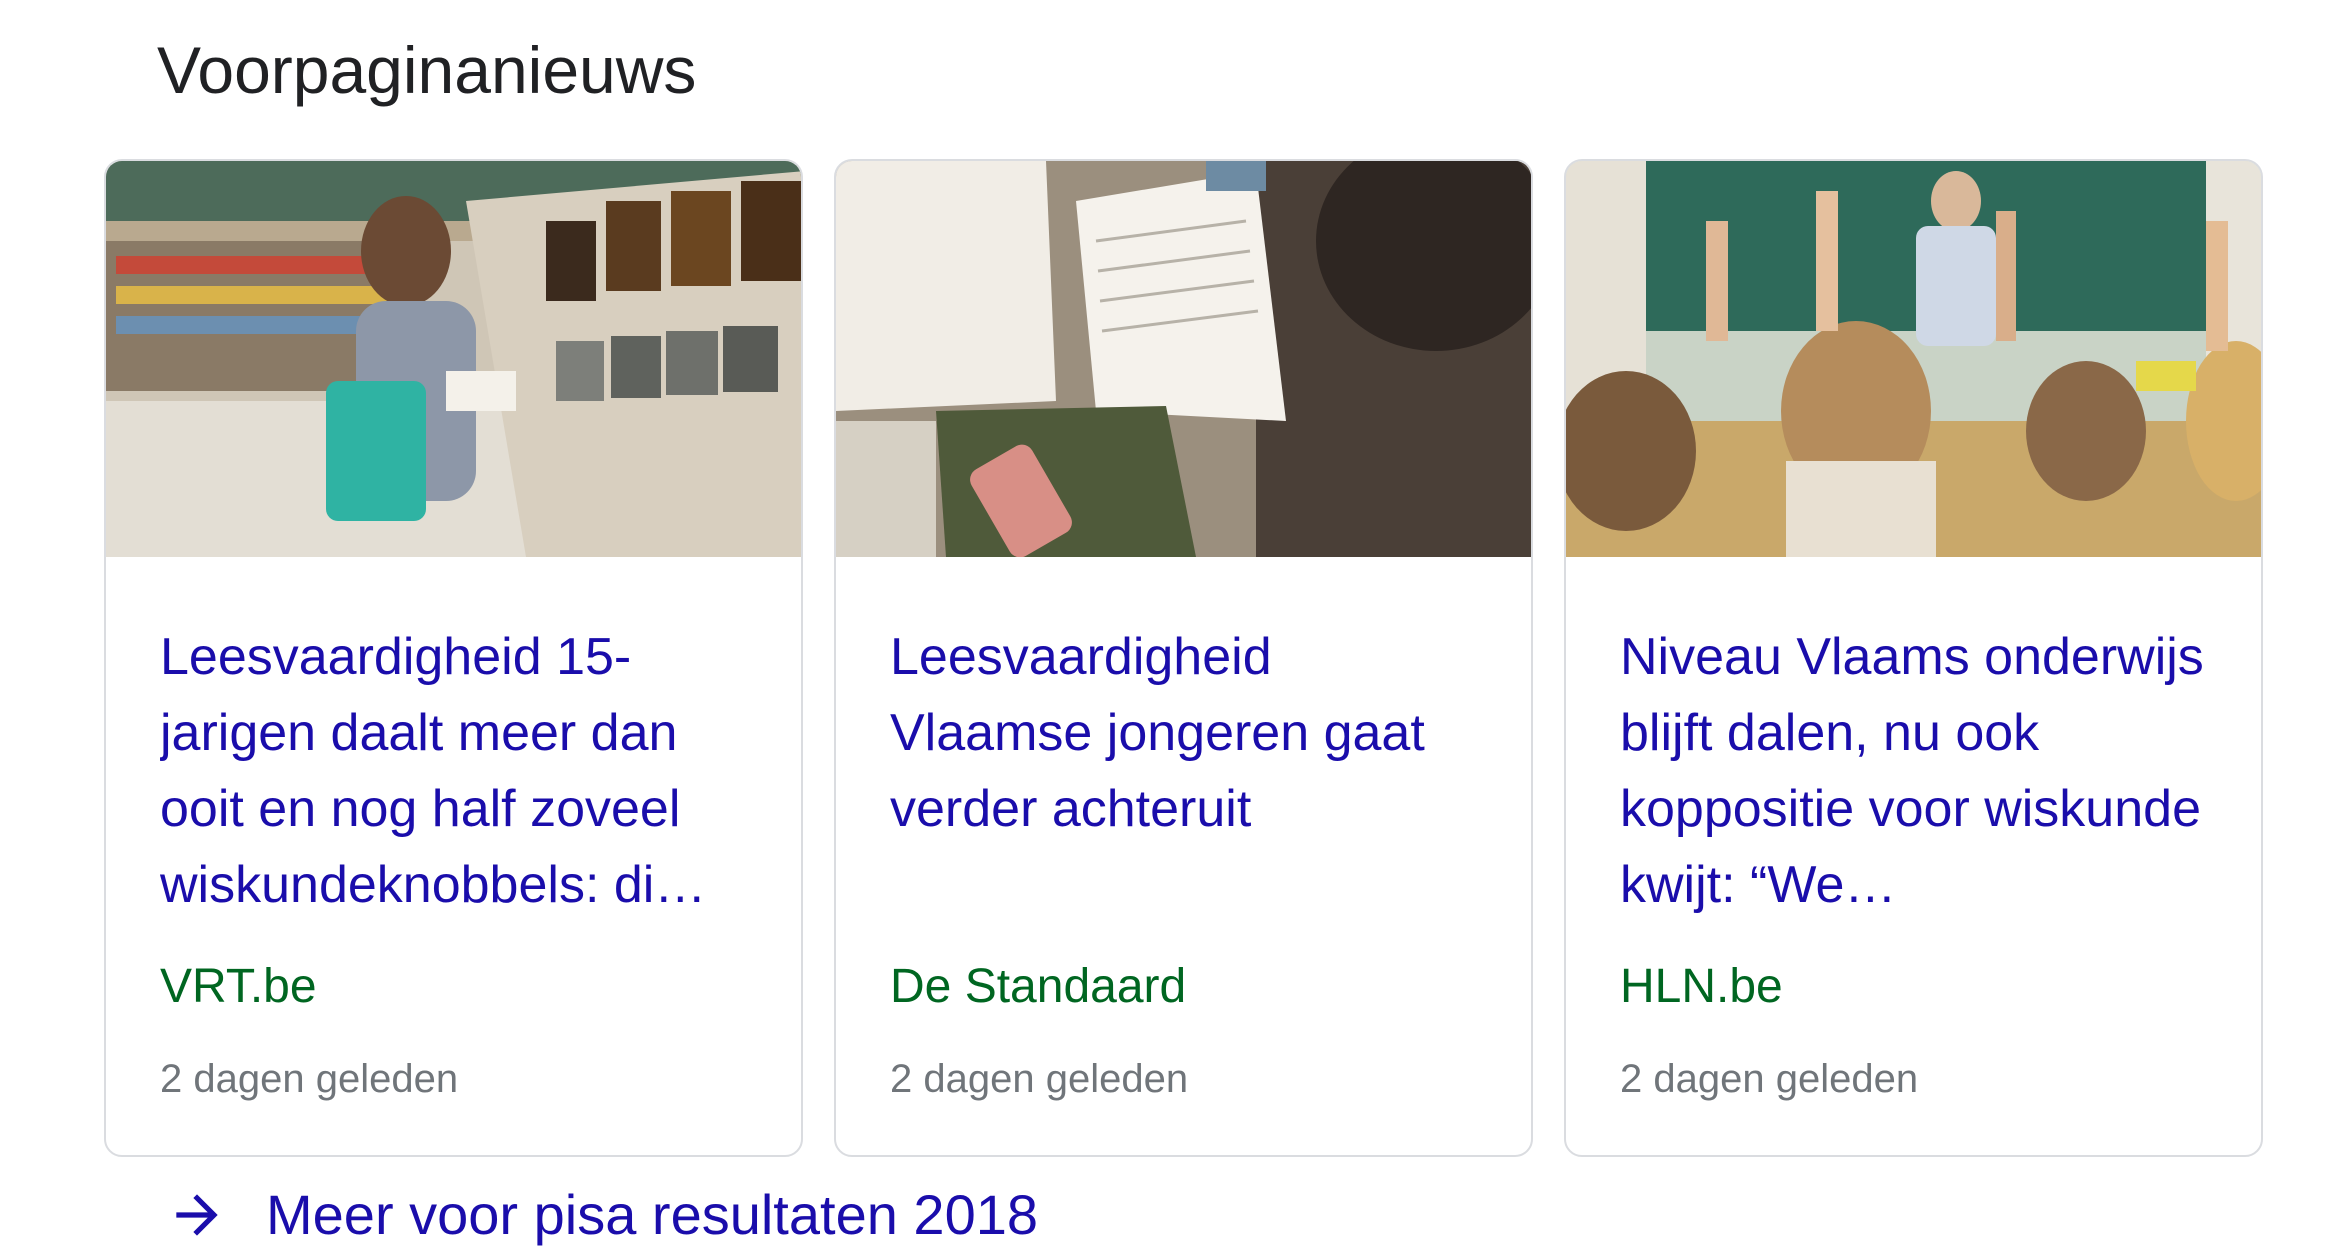 Image resolution: width=2338 pixels, height=1256 pixels. I want to click on news-thumbnail-desk, so click(1184, 359).